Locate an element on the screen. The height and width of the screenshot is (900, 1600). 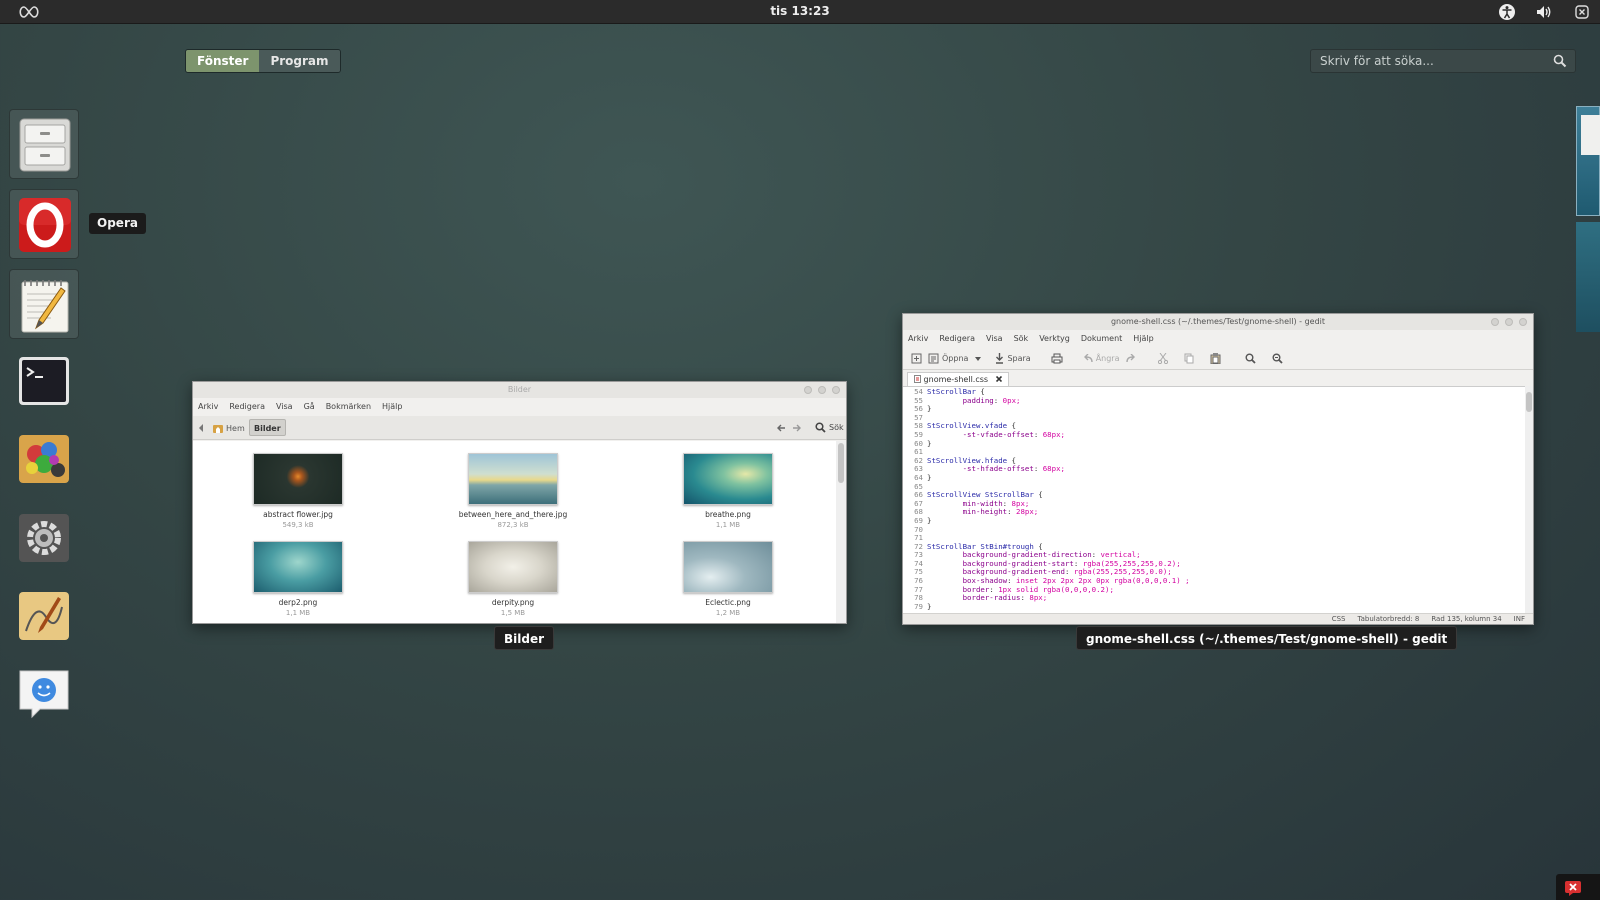
accessibility-icon is located at coordinates (1507, 12).